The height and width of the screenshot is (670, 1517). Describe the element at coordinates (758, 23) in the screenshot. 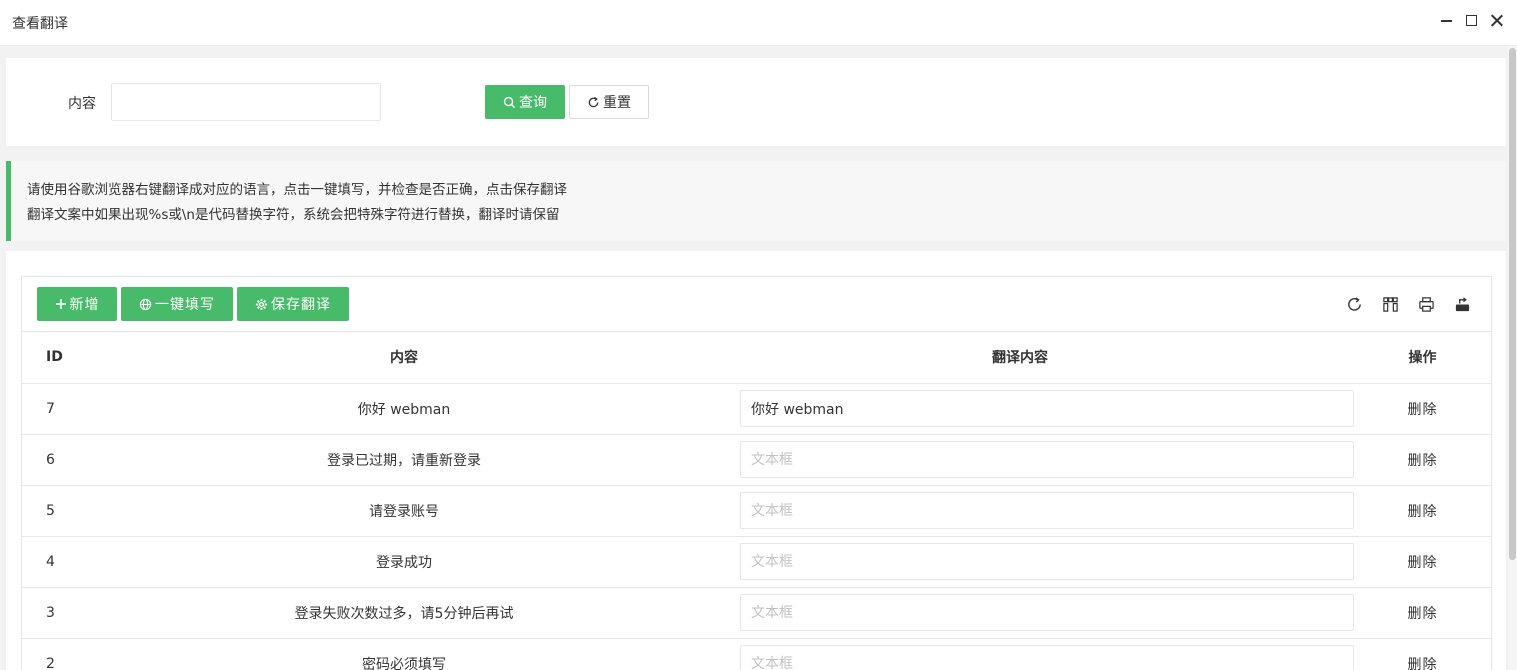

I see `window-titlebar: 查看翻译` at that location.